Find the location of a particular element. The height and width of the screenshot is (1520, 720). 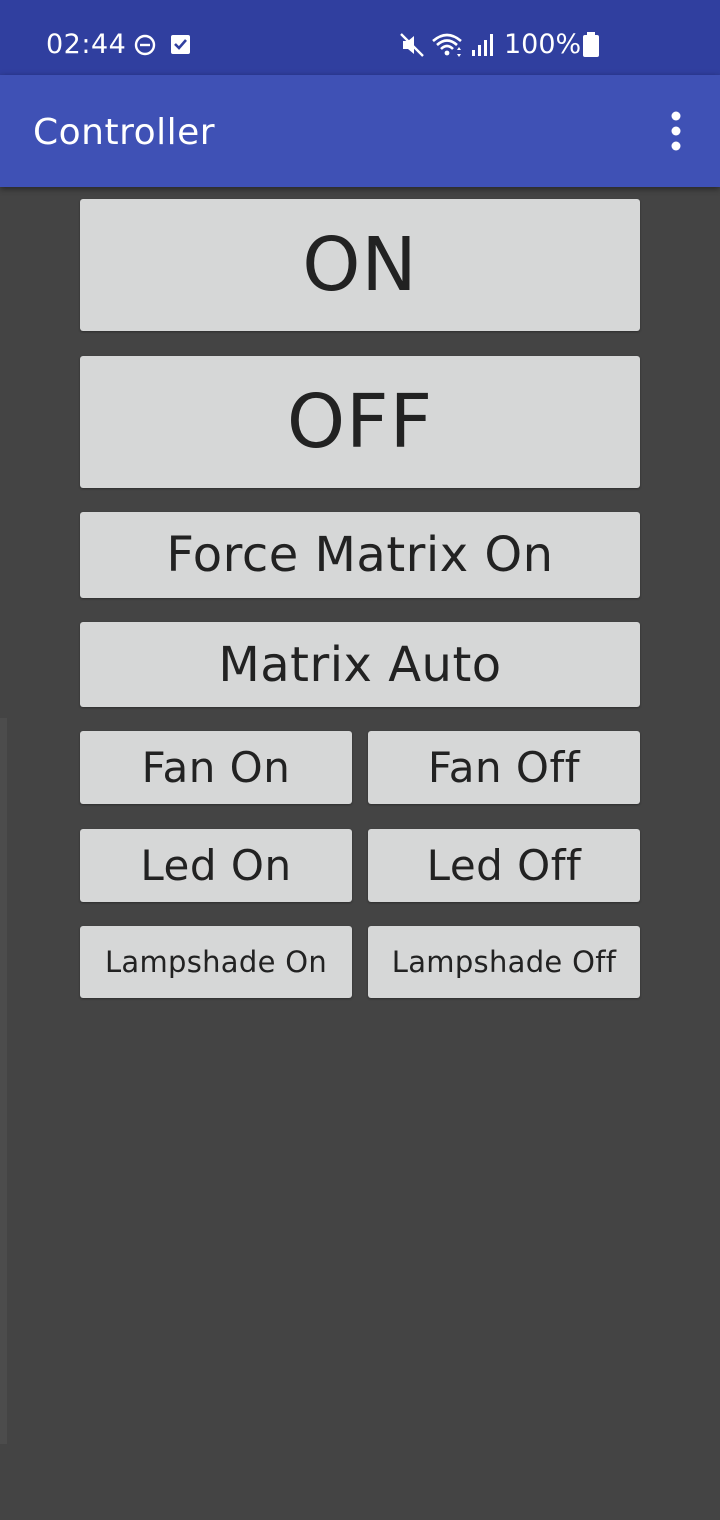

mute-icon is located at coordinates (412, 45).